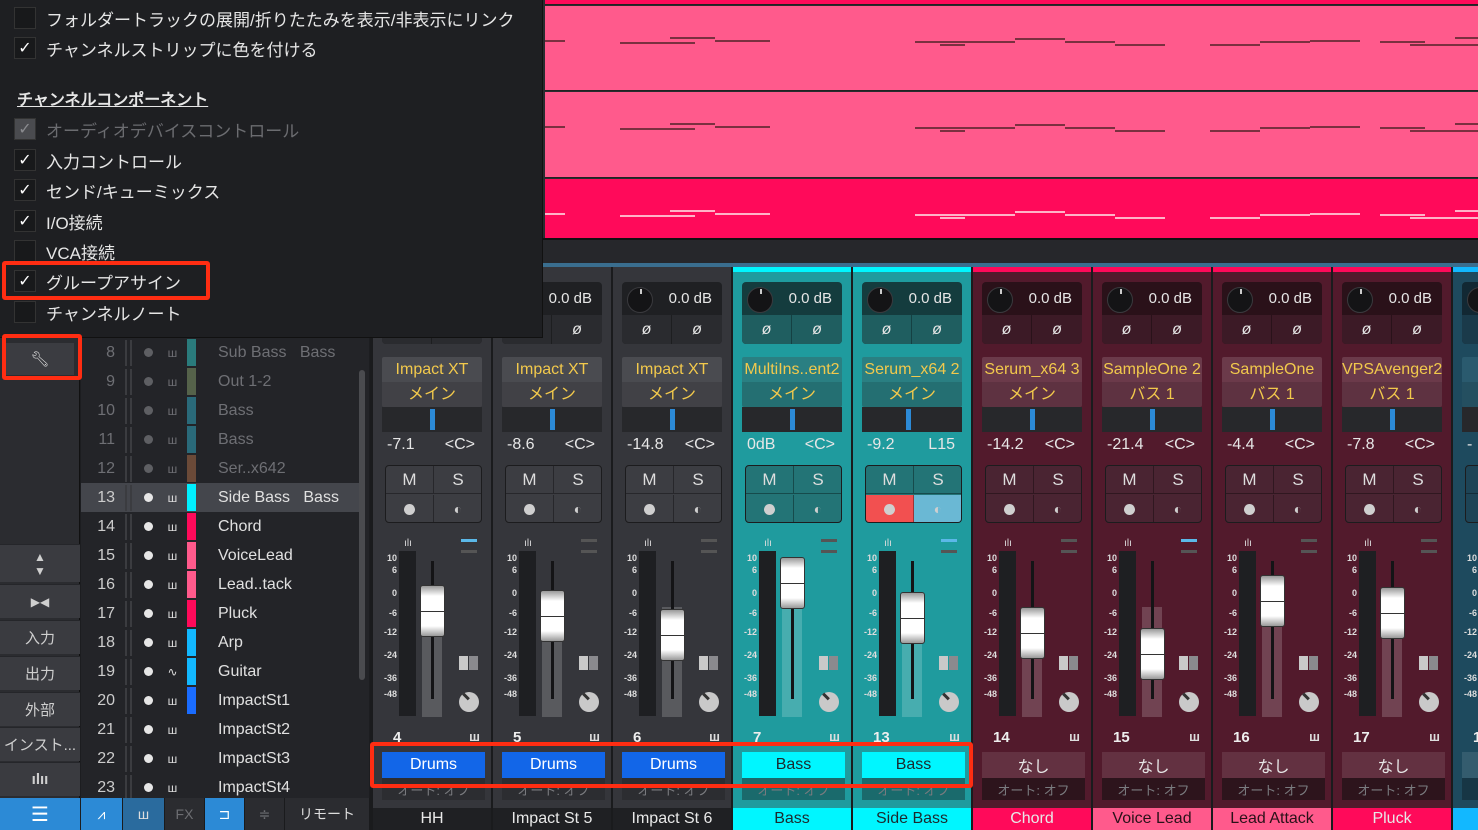  Describe the element at coordinates (1470, 394) in the screenshot. I see `output-destination-selector` at that location.